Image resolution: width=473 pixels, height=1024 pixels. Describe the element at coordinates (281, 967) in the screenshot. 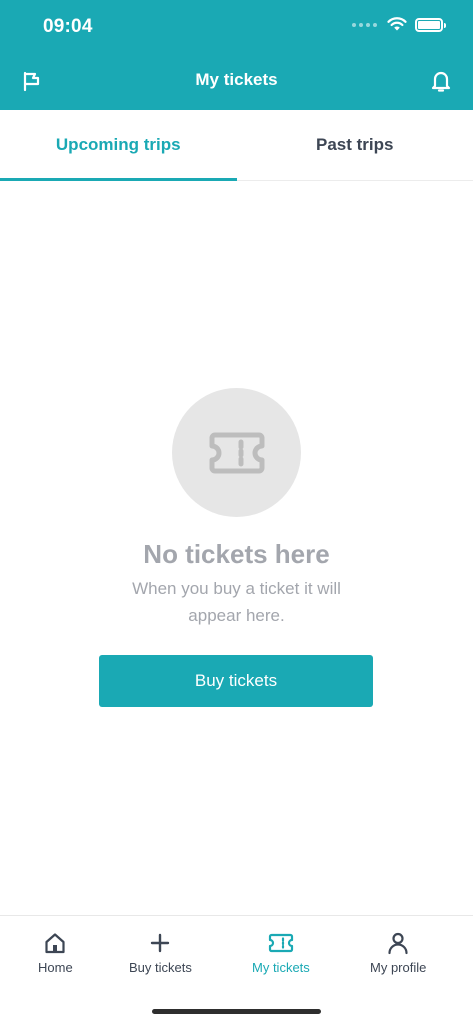

I see `nav-label-my-tickets: My tickets` at that location.